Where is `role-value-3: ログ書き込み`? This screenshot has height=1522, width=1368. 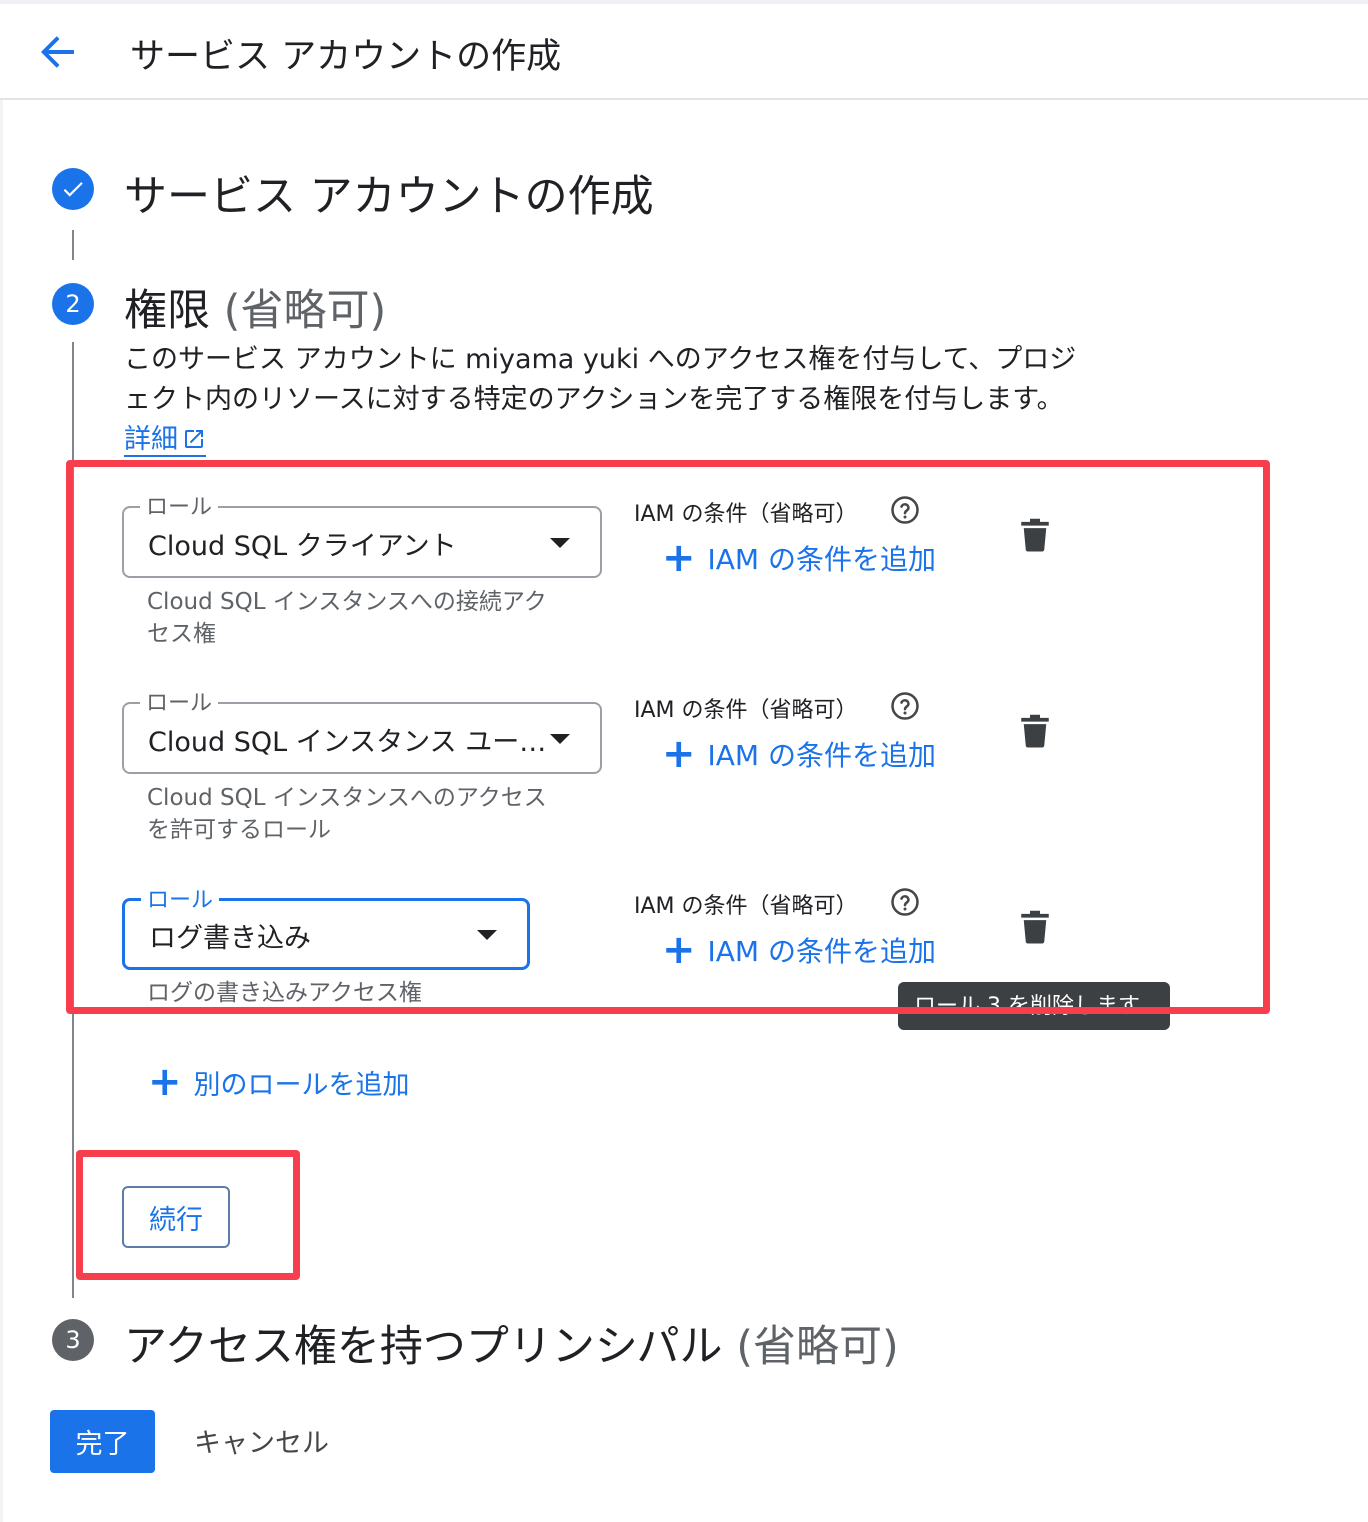 role-value-3: ログ書き込み is located at coordinates (230, 938).